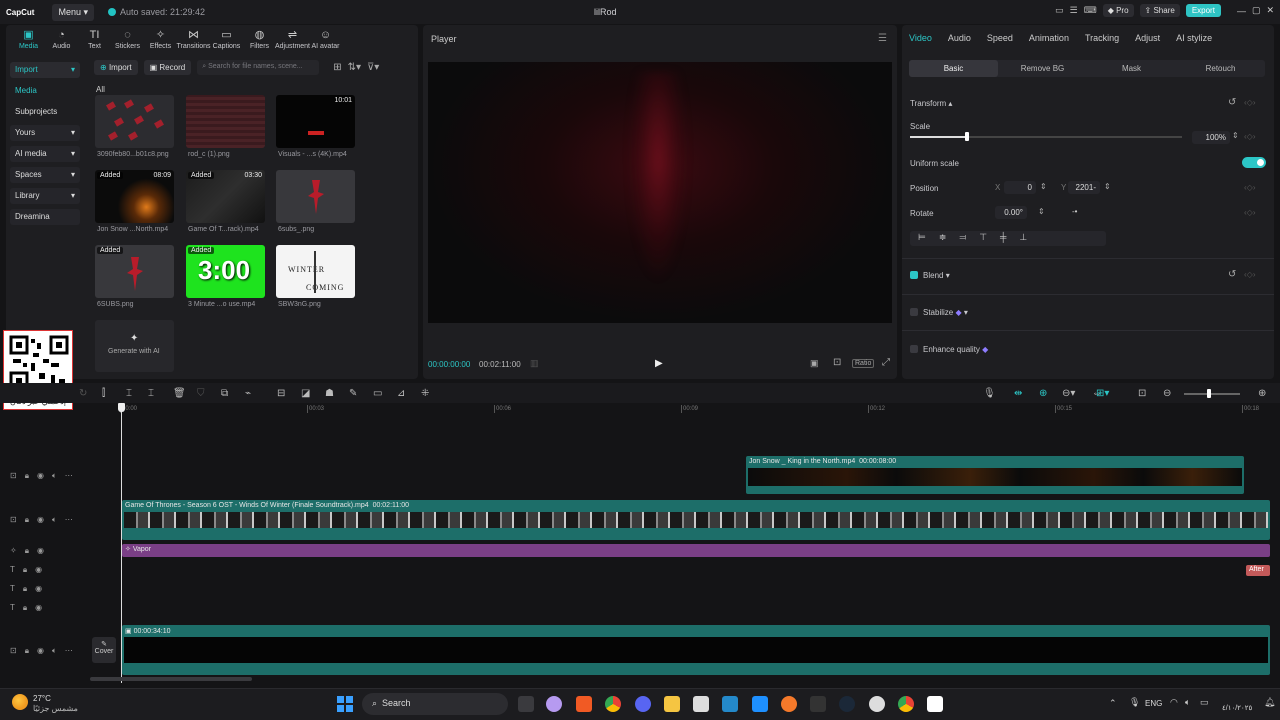  Describe the element at coordinates (45, 70) in the screenshot. I see `sidenav-item-import: Import ▾` at that location.